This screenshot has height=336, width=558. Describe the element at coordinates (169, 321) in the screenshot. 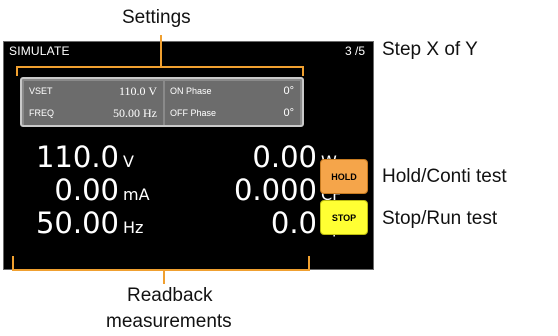

I see `readback-callout-line2: measurements` at that location.